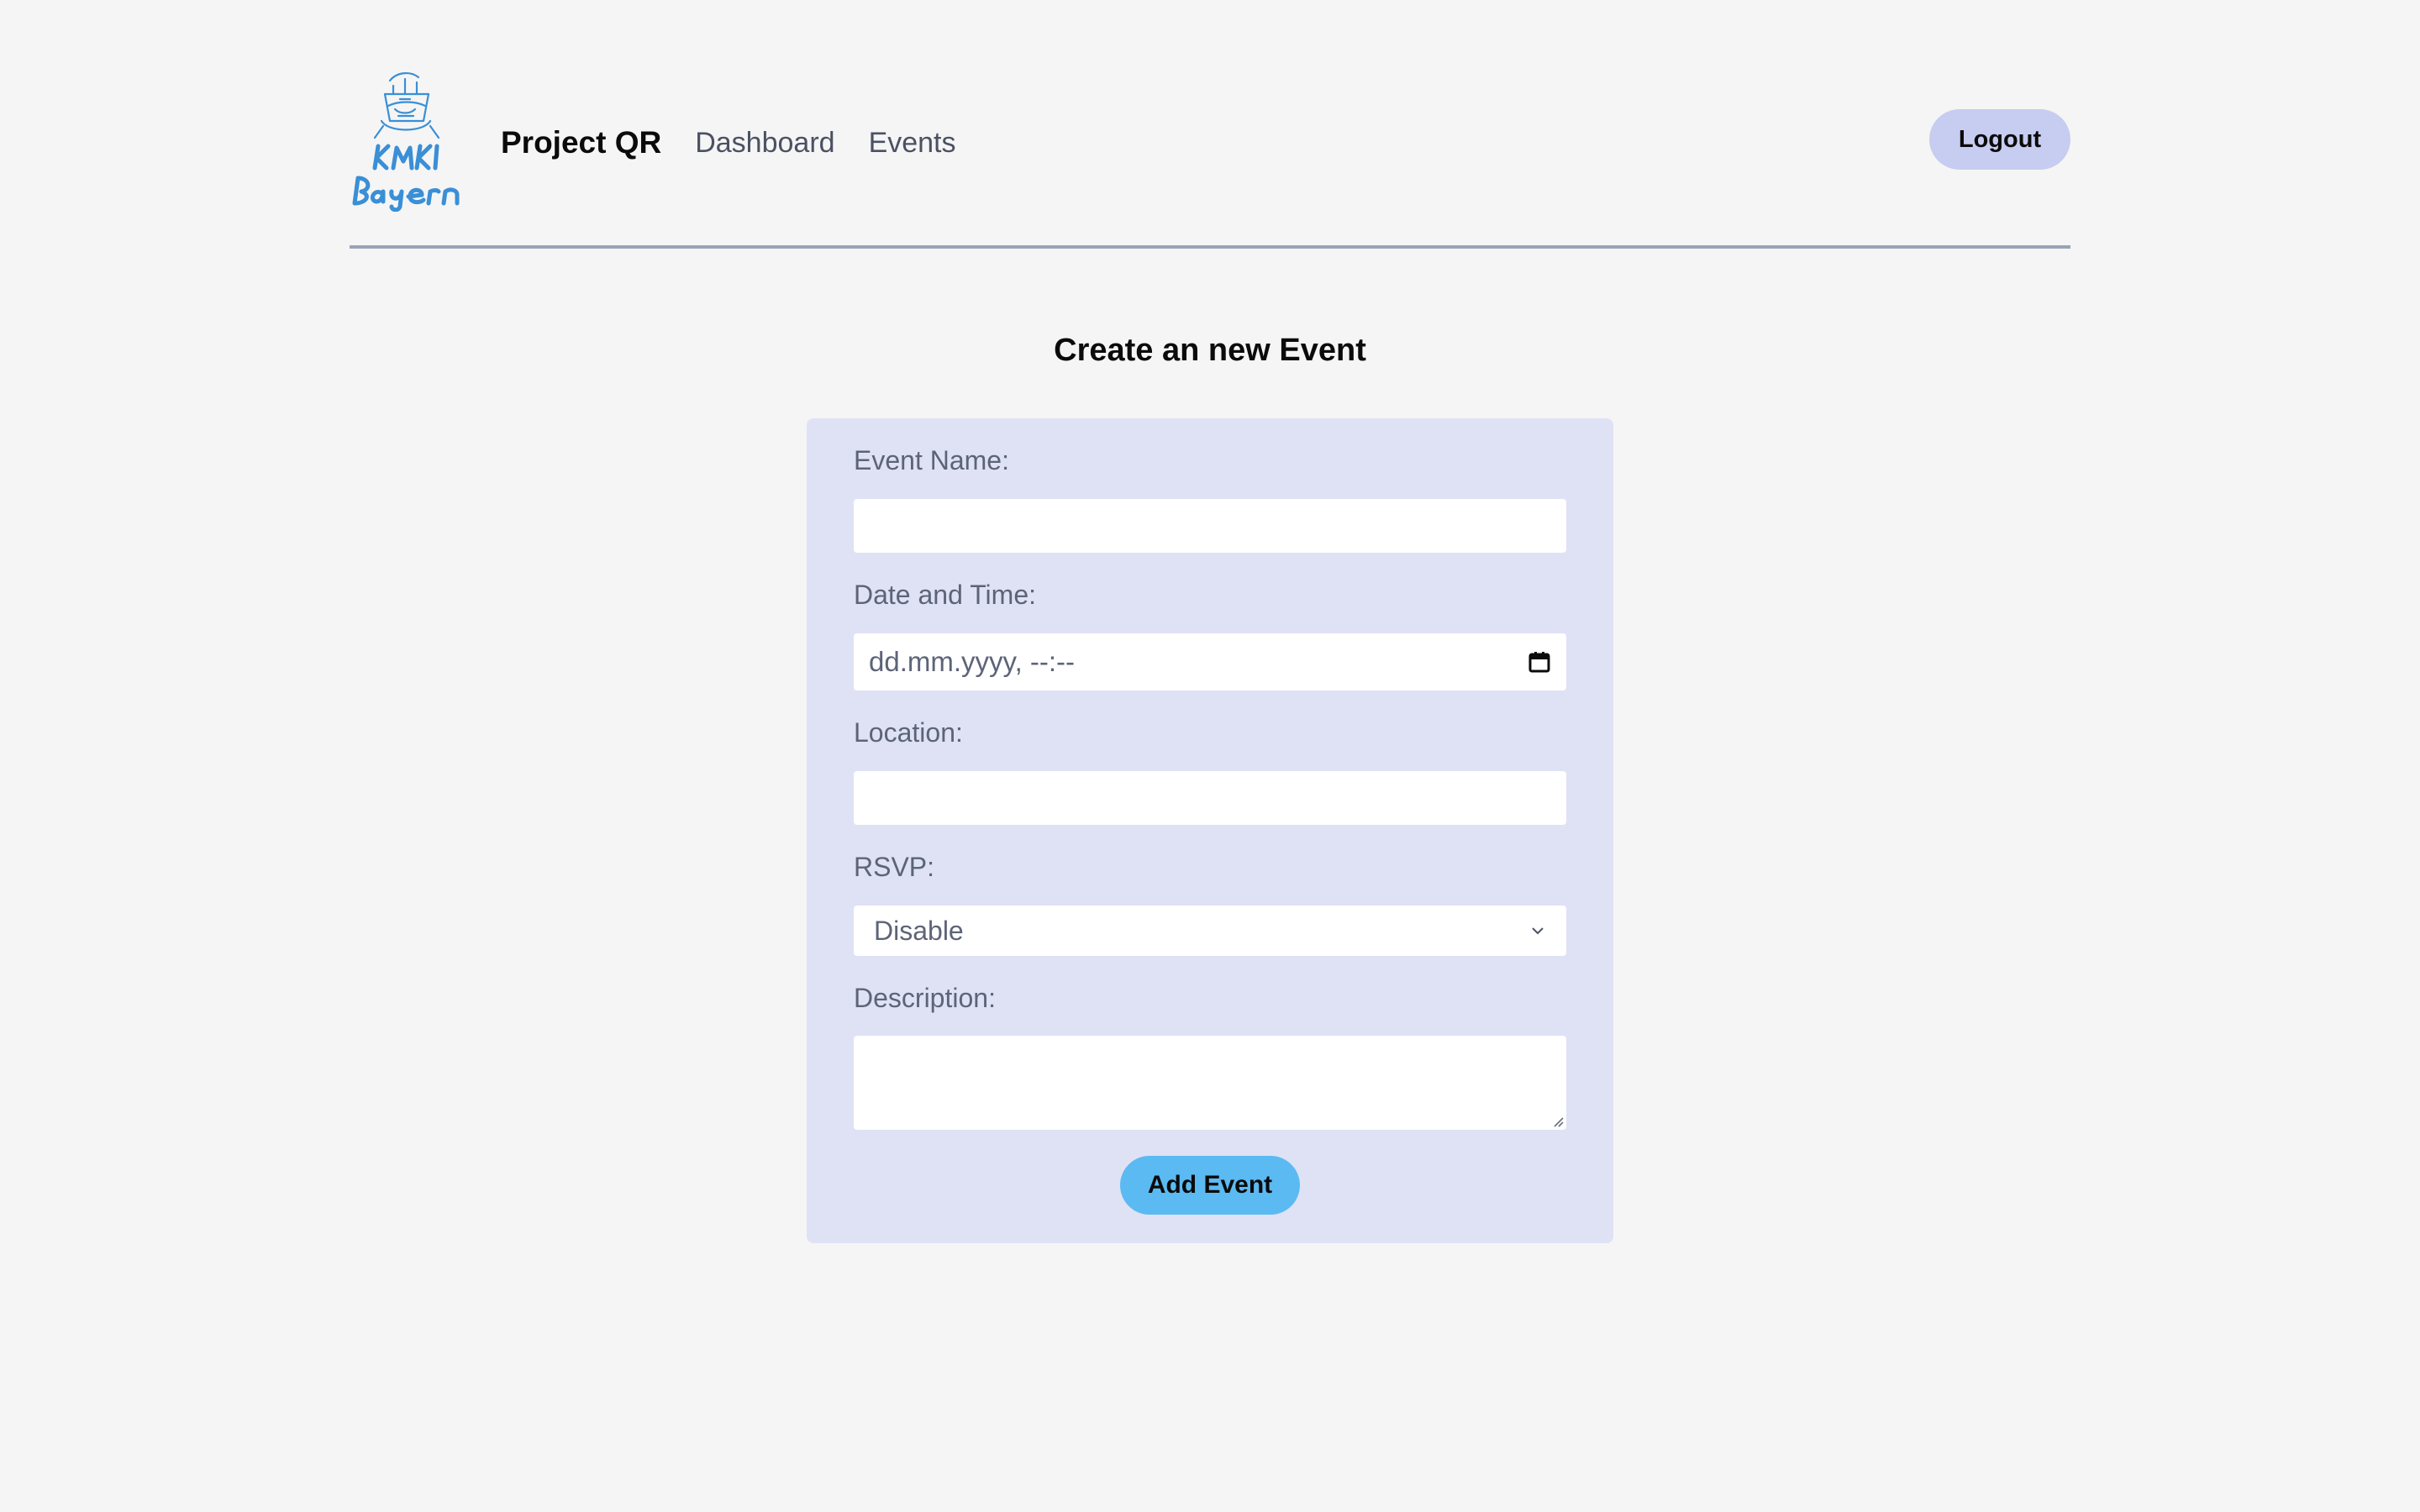 This screenshot has height=1512, width=2420. Describe the element at coordinates (1210, 1083) in the screenshot. I see `description-textarea` at that location.